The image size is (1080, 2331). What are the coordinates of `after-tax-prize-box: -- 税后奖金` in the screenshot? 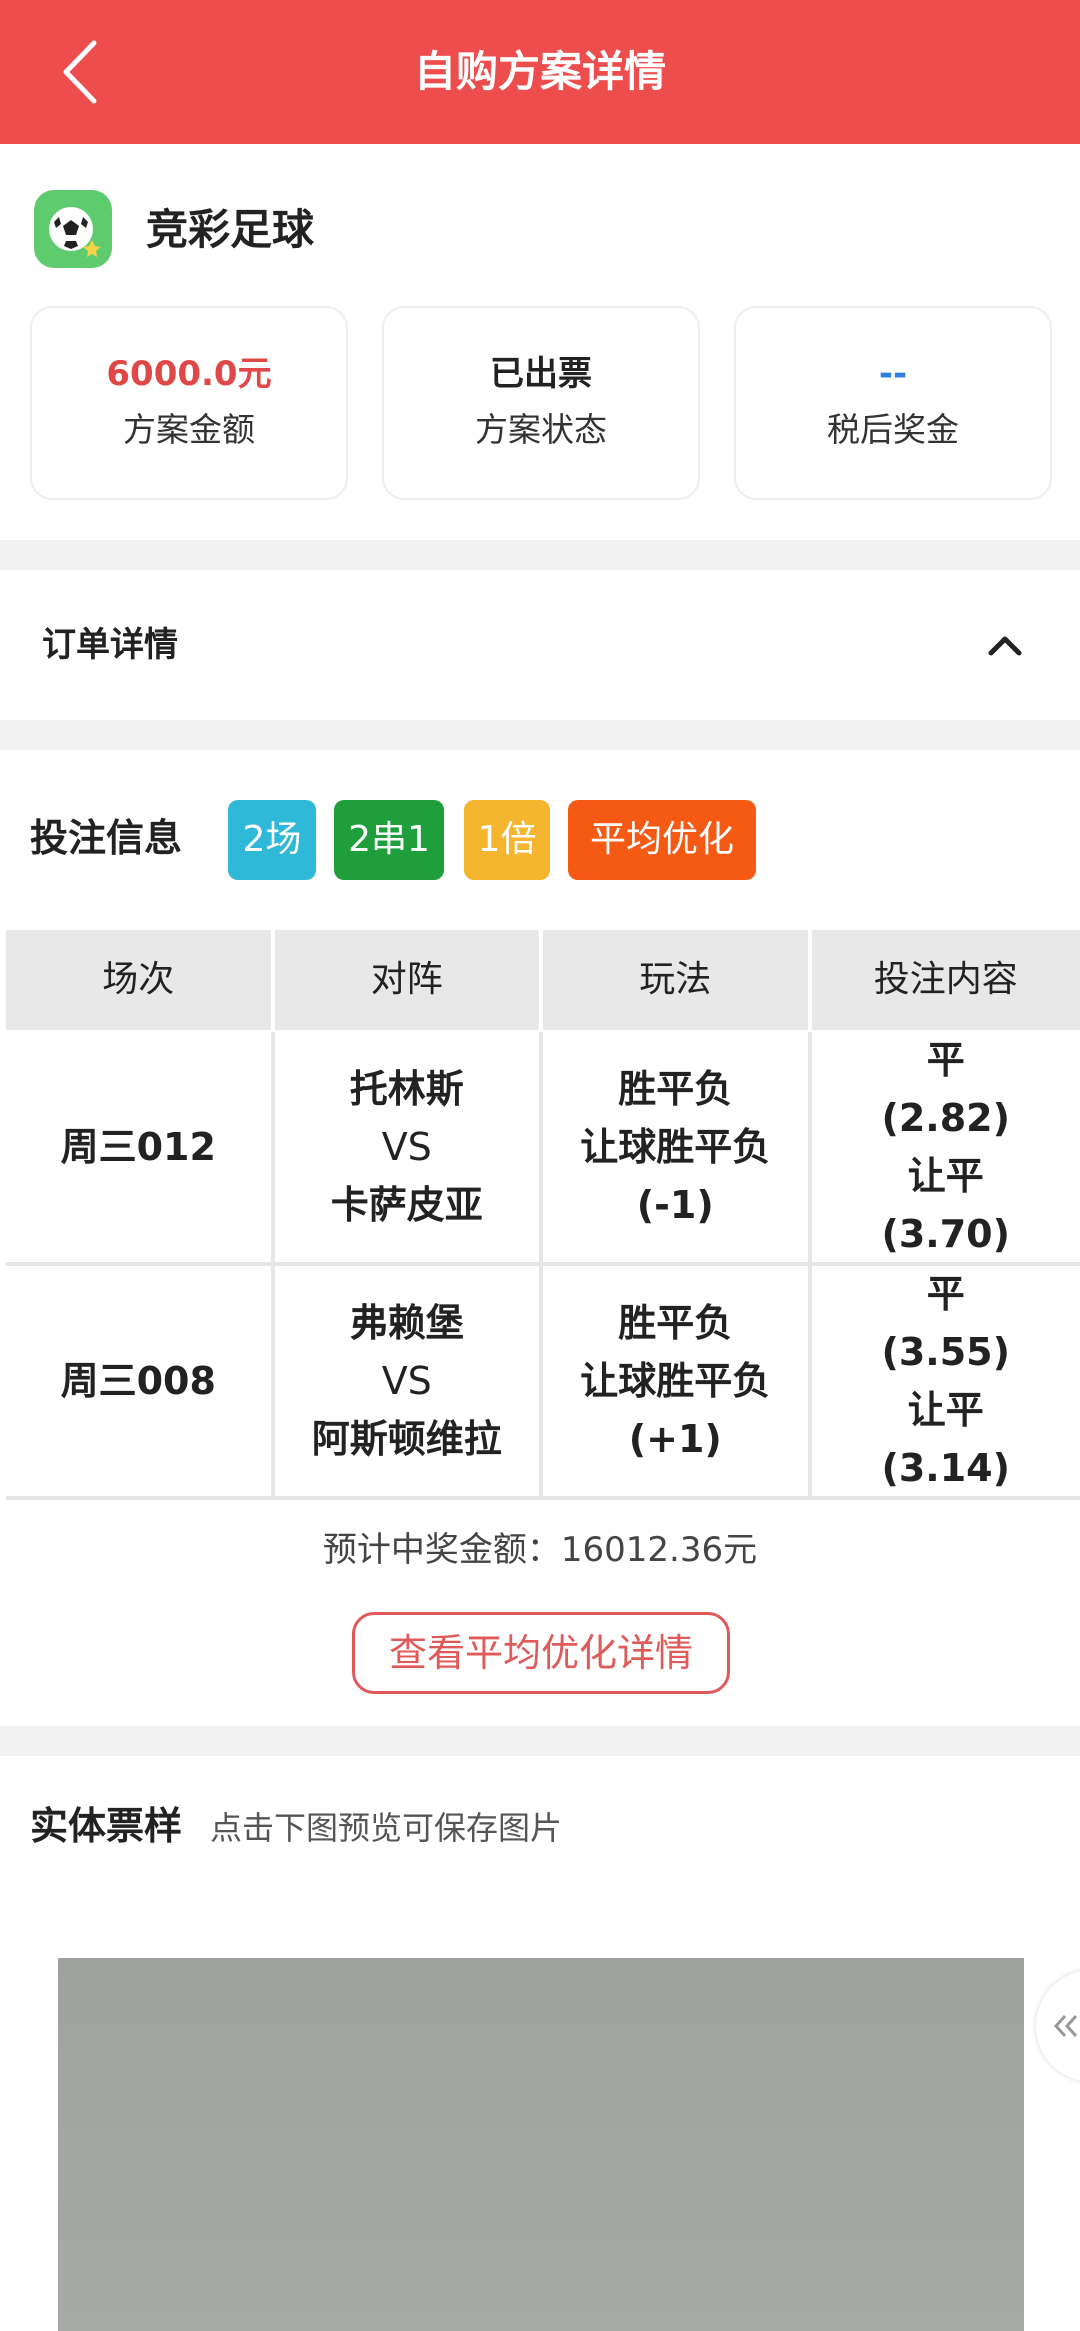 It's located at (893, 403).